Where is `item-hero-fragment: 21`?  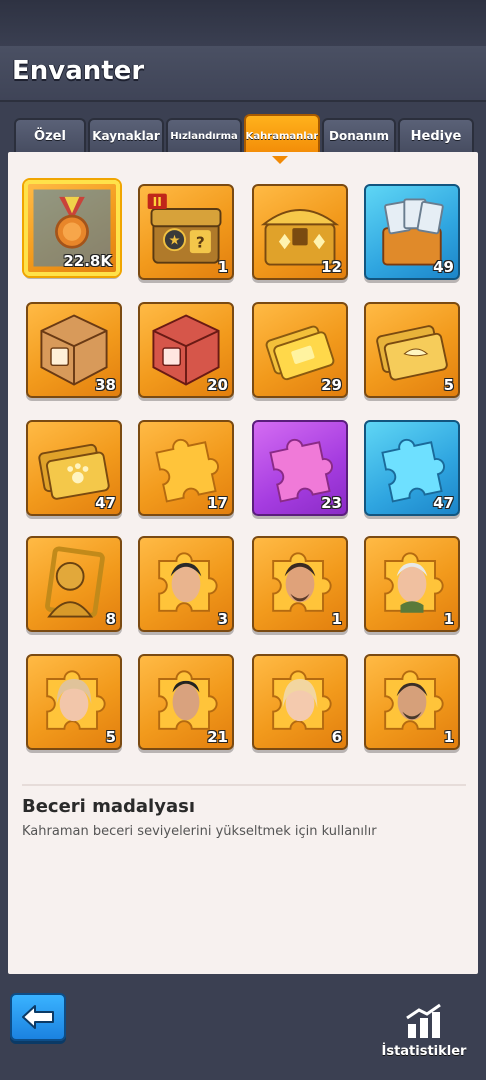 item-hero-fragment: 21 is located at coordinates (186, 702).